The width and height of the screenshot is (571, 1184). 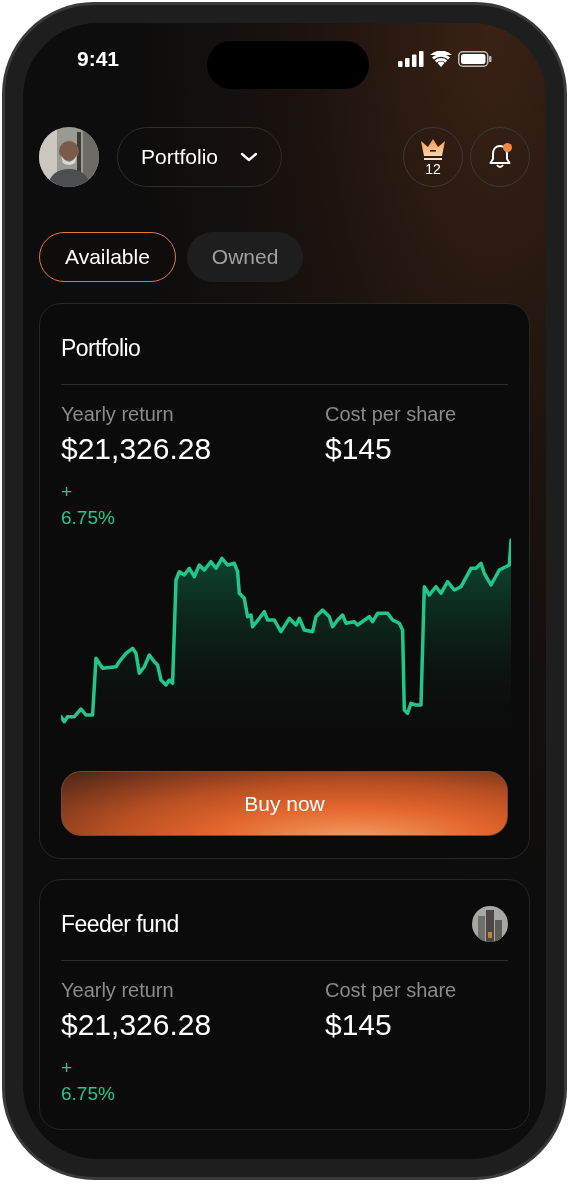 What do you see at coordinates (475, 59) in the screenshot?
I see `battery-icon` at bounding box center [475, 59].